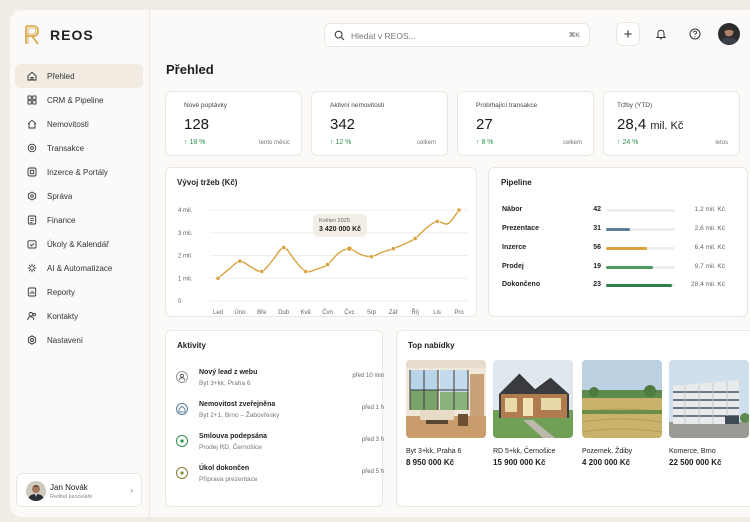 This screenshot has width=750, height=522. What do you see at coordinates (607, 451) in the screenshot?
I see `offer-name: Pozemek, Ždiby` at bounding box center [607, 451].